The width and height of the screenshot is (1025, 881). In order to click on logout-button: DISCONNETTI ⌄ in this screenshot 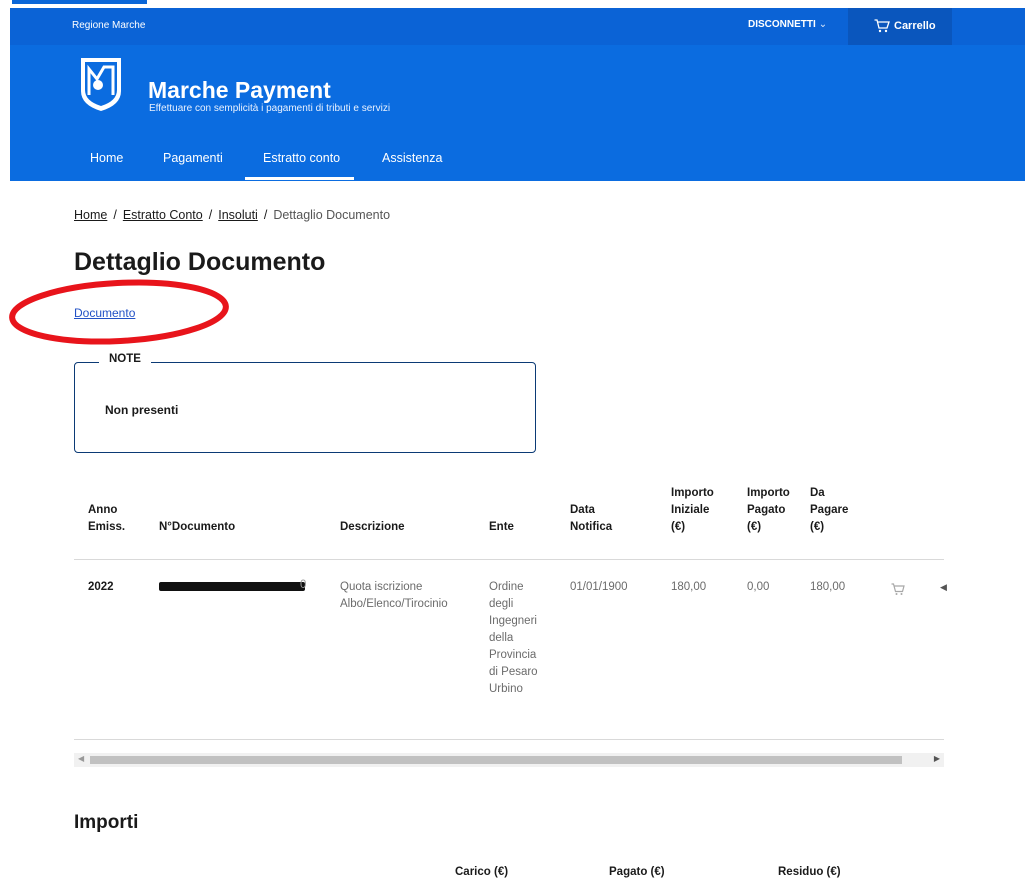, I will do `click(787, 24)`.